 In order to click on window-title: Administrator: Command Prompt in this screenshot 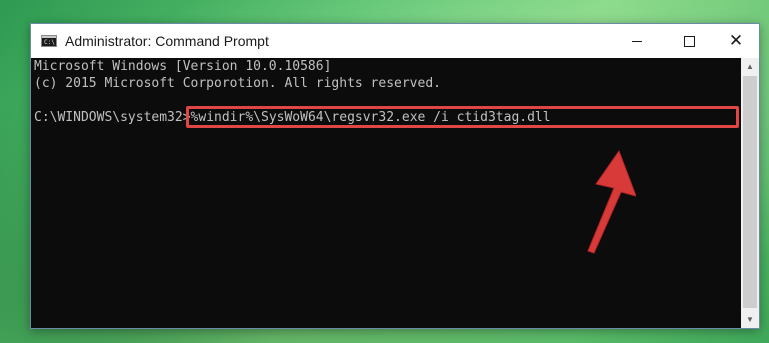, I will do `click(167, 41)`.